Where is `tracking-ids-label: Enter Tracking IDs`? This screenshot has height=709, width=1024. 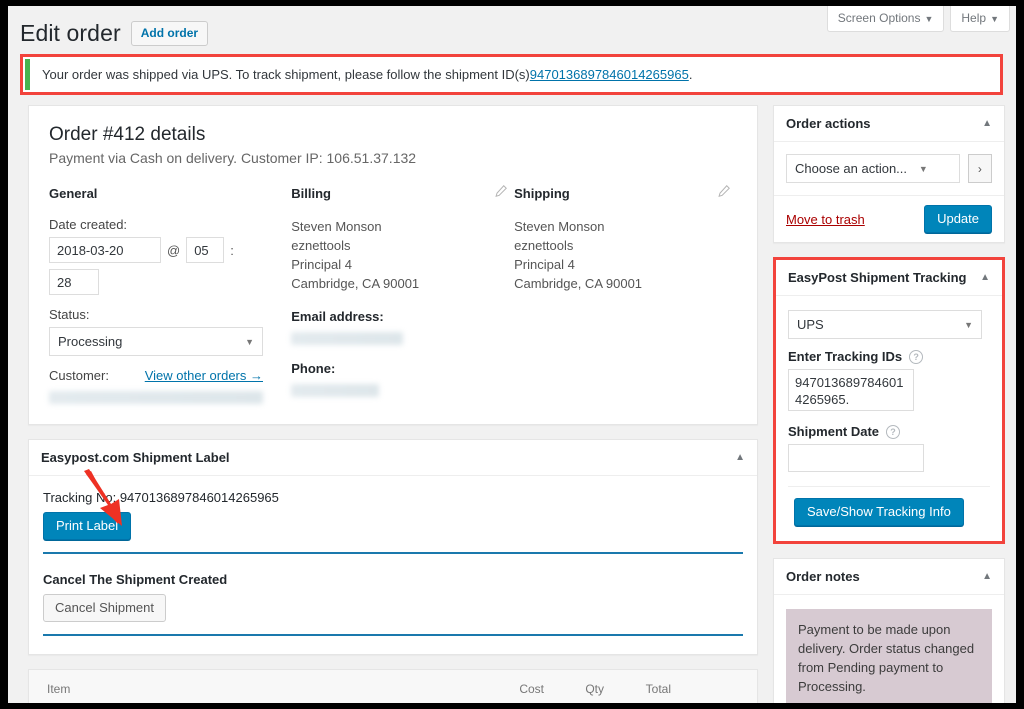 tracking-ids-label: Enter Tracking IDs is located at coordinates (845, 356).